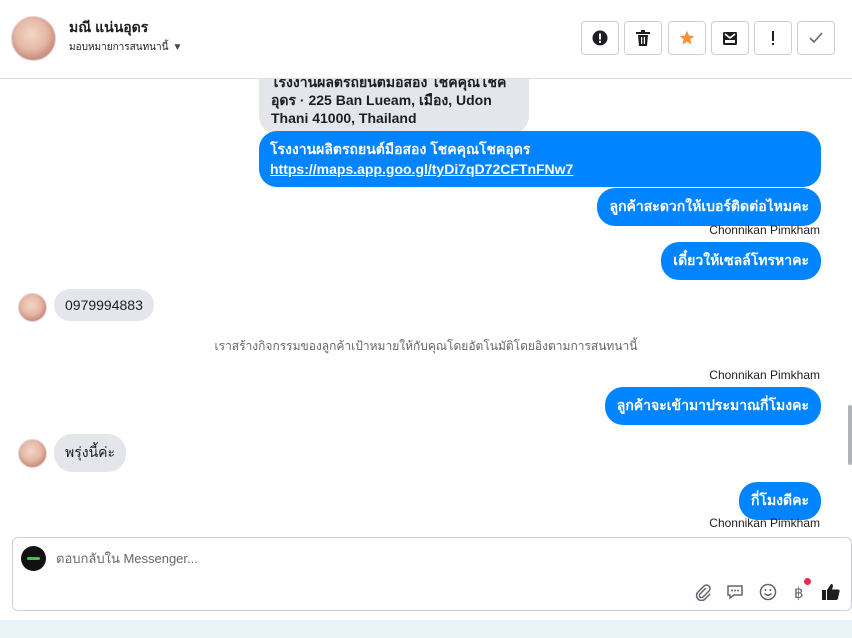  Describe the element at coordinates (432, 574) in the screenshot. I see `reply-composer: ฿` at that location.